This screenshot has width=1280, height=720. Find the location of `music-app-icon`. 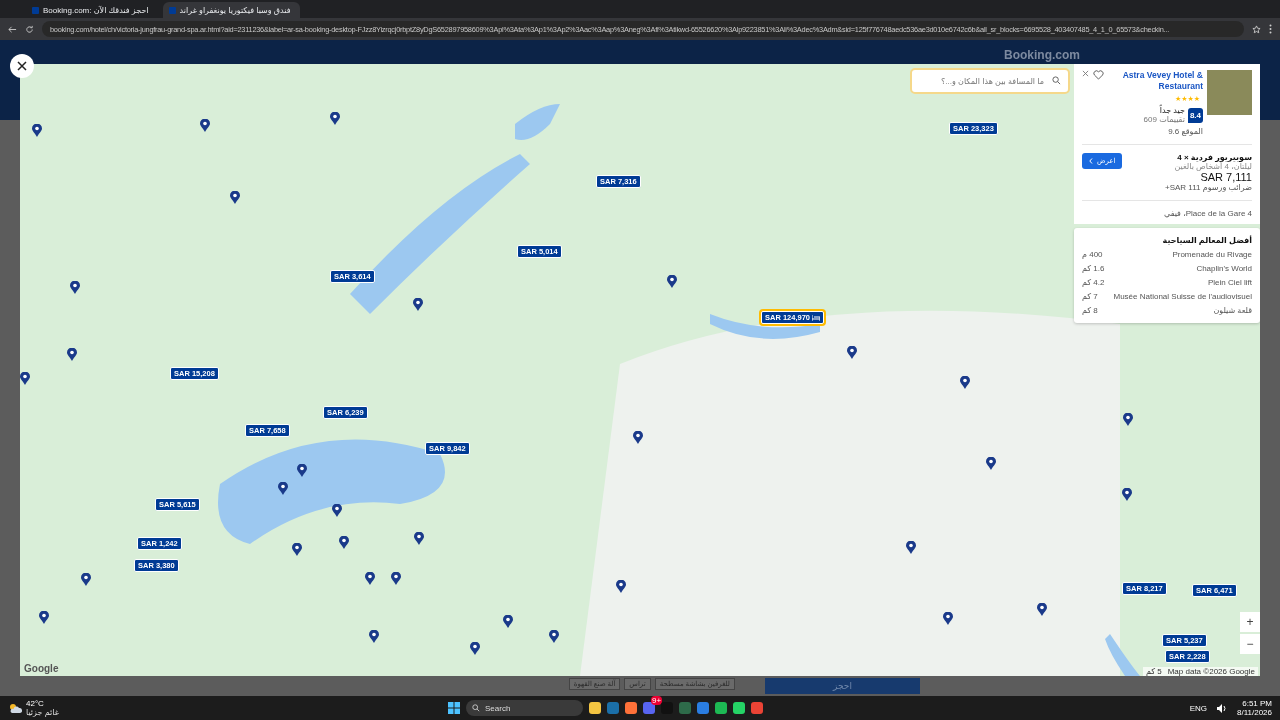

music-app-icon is located at coordinates (721, 708).